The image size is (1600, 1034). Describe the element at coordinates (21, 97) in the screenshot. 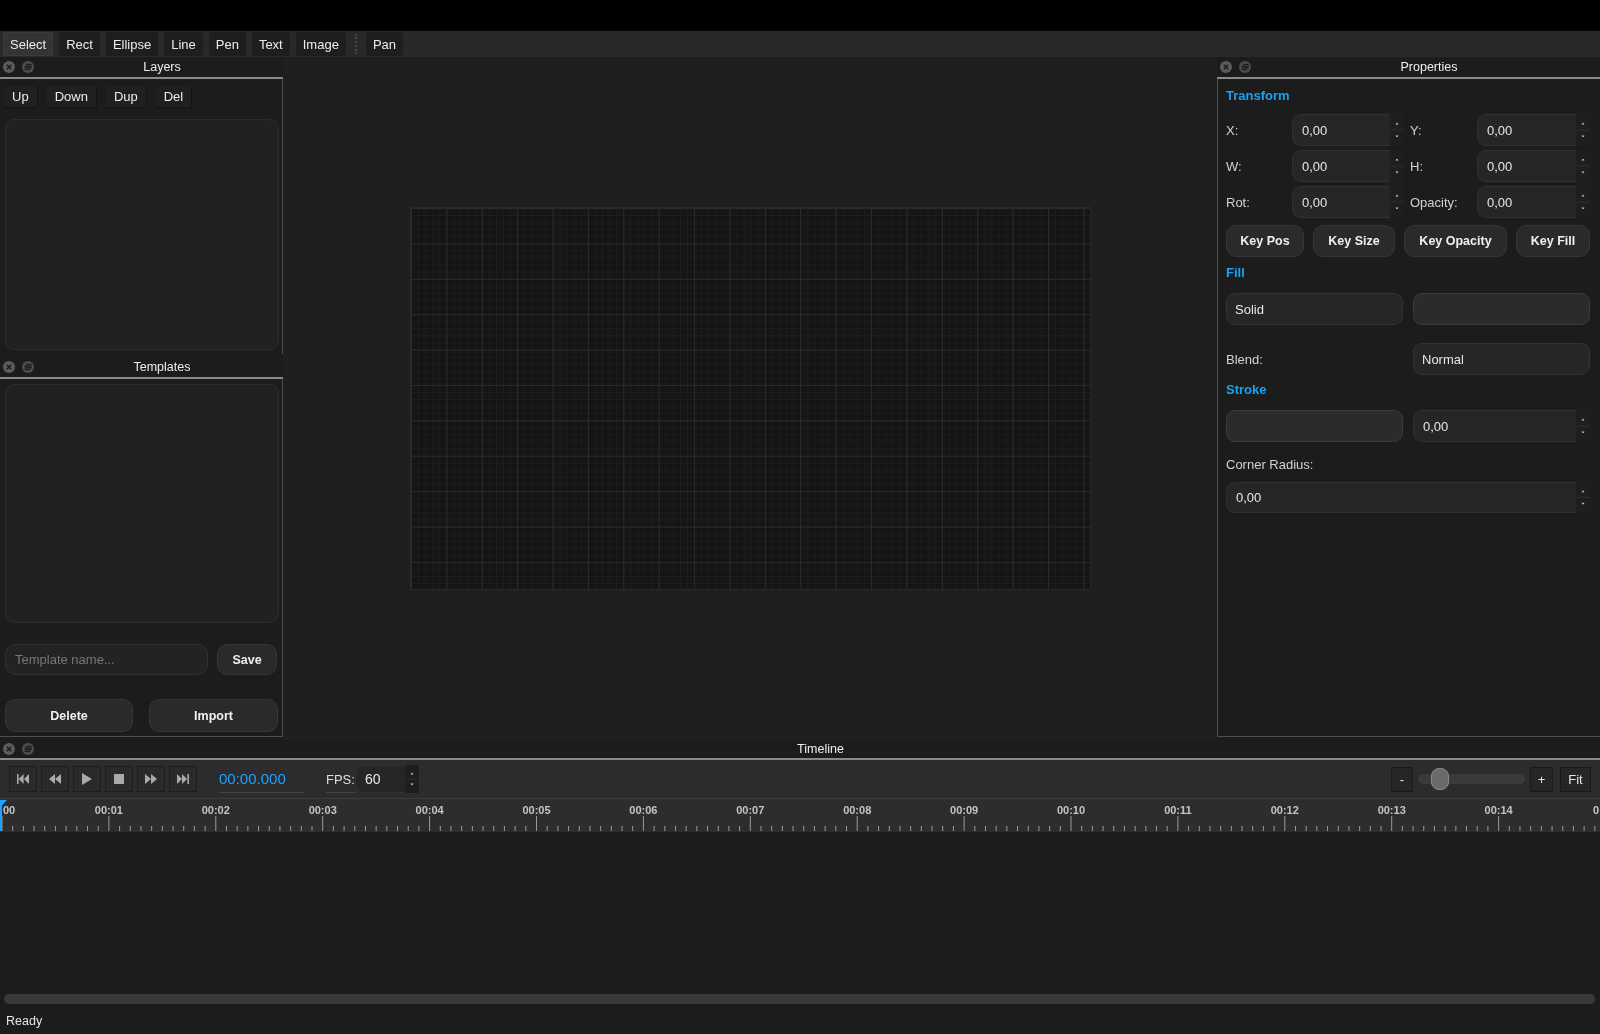

I see `layer-action-button: Up` at that location.